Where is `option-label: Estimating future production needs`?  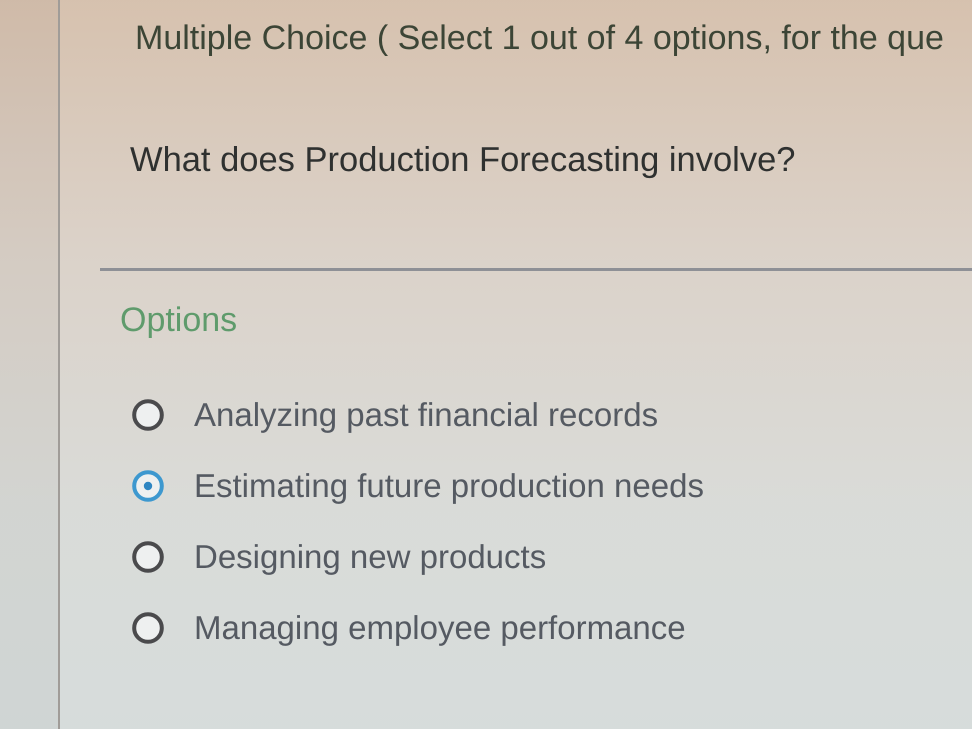 option-label: Estimating future production needs is located at coordinates (449, 486).